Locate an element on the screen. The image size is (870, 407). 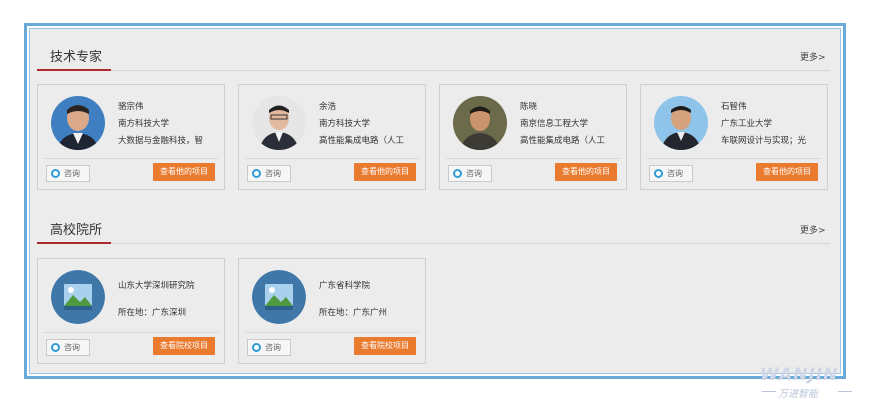
experts-divider is located at coordinates (470, 70).